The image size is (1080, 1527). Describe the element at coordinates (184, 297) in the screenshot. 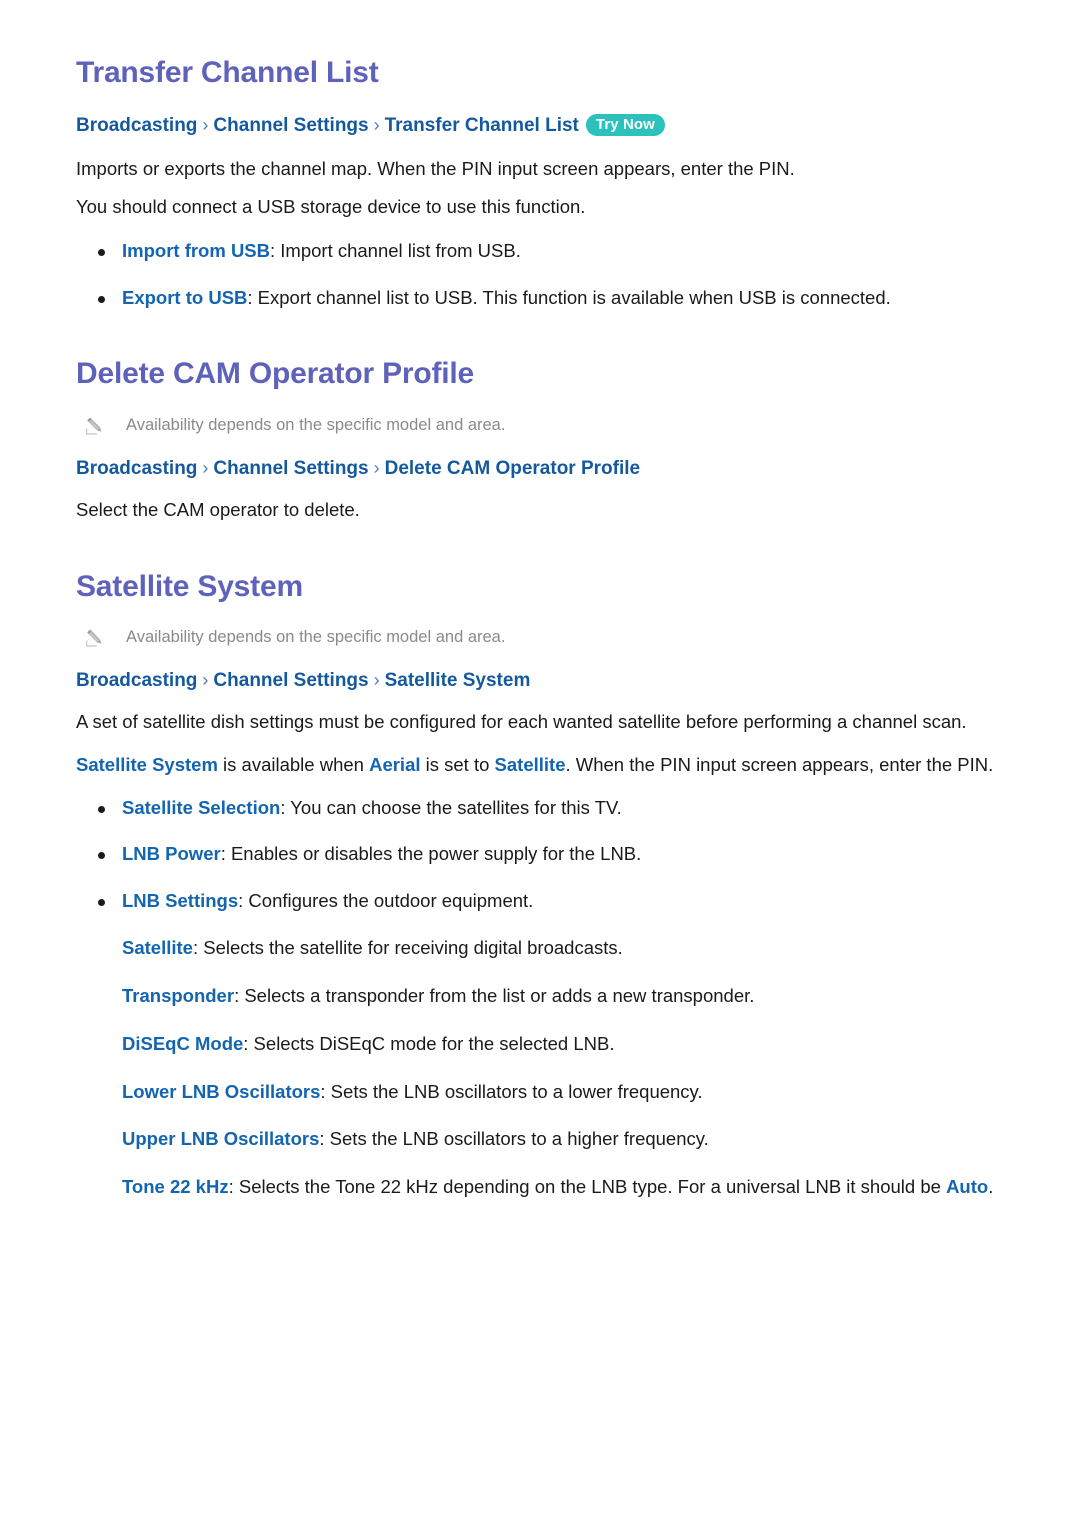

I see `link-export-to-usb: Export to USB` at that location.